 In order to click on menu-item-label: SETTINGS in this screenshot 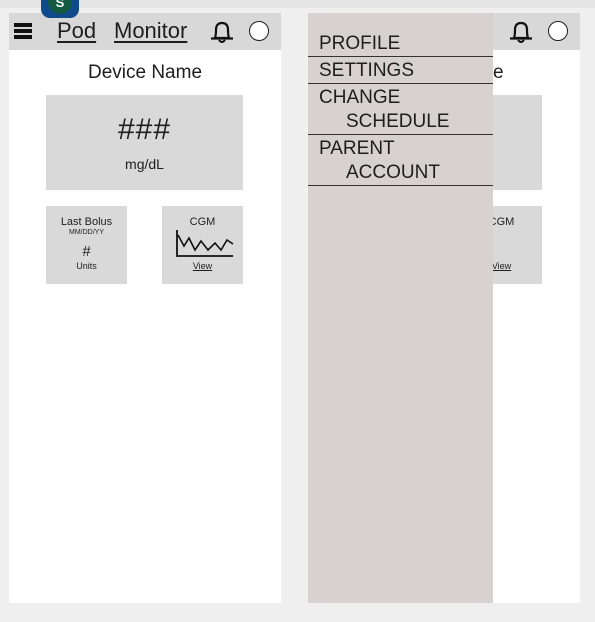, I will do `click(367, 70)`.